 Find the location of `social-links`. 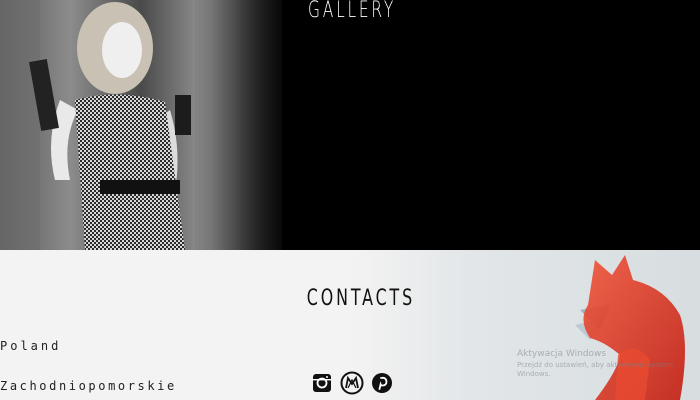

social-links is located at coordinates (353, 383).